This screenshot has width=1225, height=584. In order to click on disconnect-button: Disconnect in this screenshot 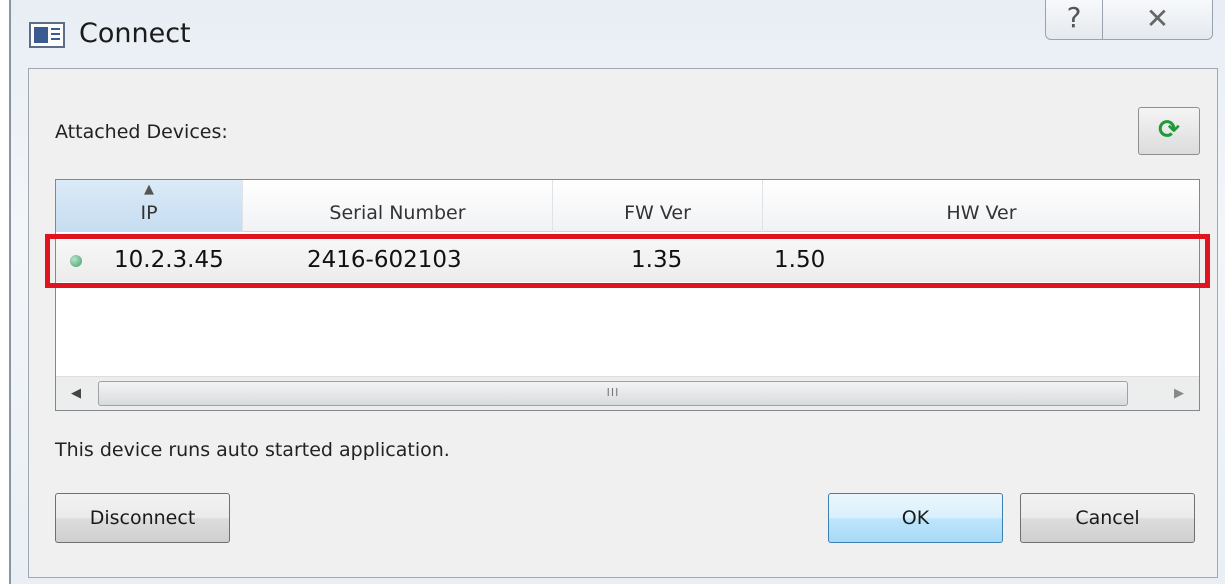, I will do `click(142, 518)`.